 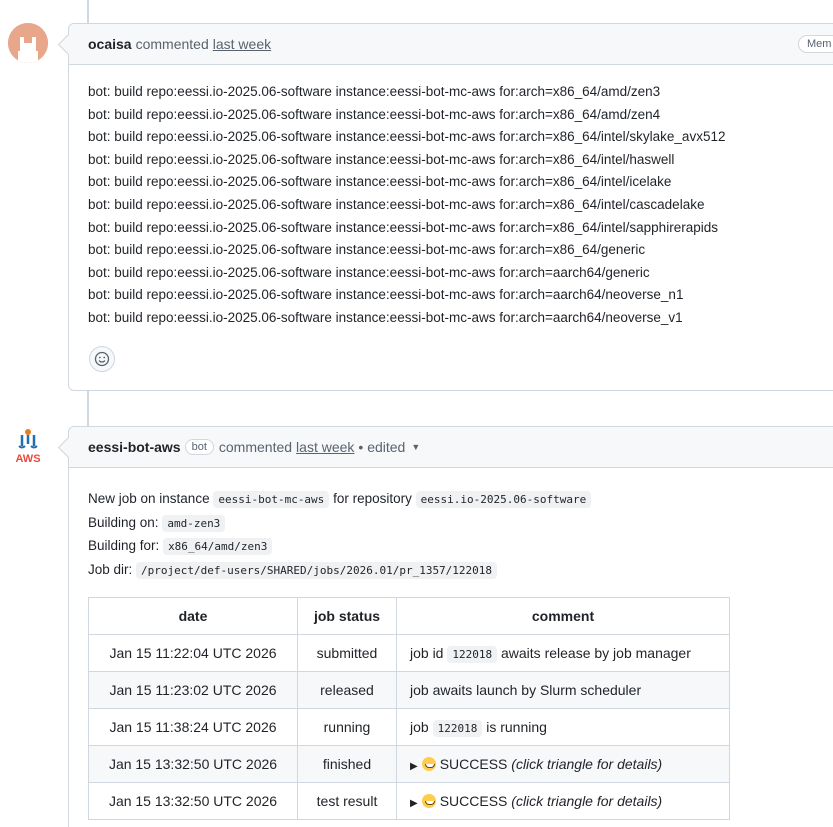 What do you see at coordinates (516, 727) in the screenshot?
I see `comment-text: is running` at bounding box center [516, 727].